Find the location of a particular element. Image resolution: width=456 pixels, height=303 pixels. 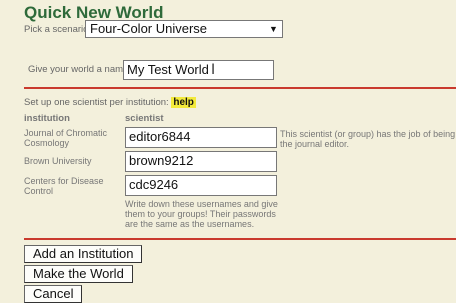

world-name-label: Give your world a name: is located at coordinates (79, 69).